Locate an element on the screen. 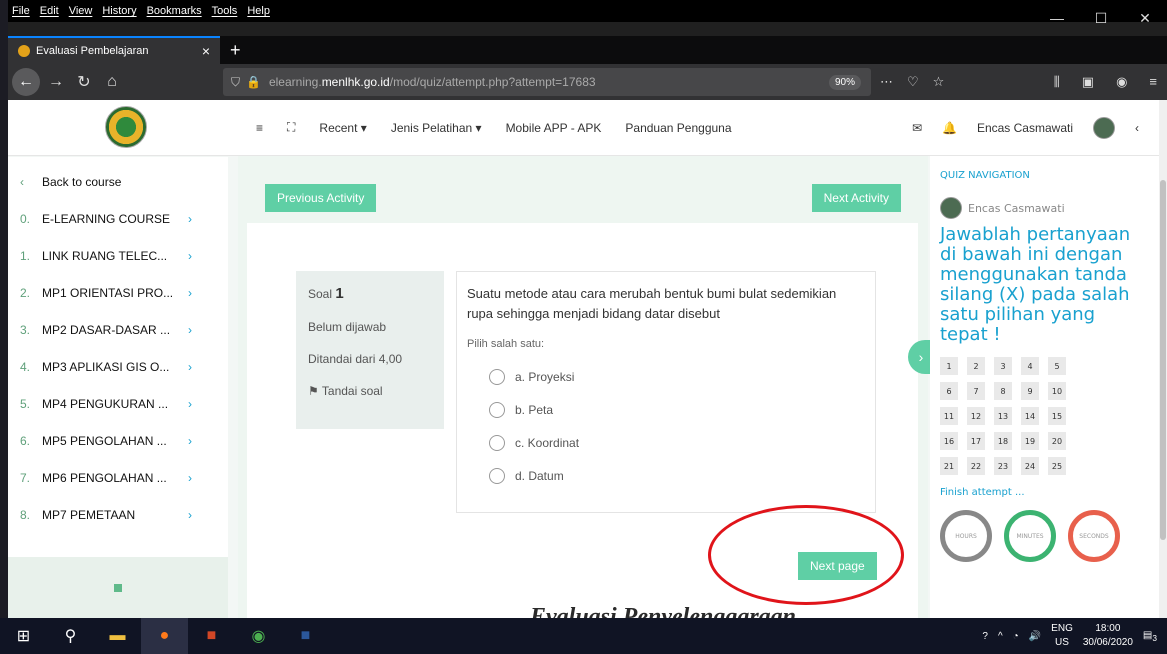 This screenshot has width=1167, height=654. sidebar-item-3: 3. MP2 DASAR-DASAR ... › is located at coordinates (118, 329).